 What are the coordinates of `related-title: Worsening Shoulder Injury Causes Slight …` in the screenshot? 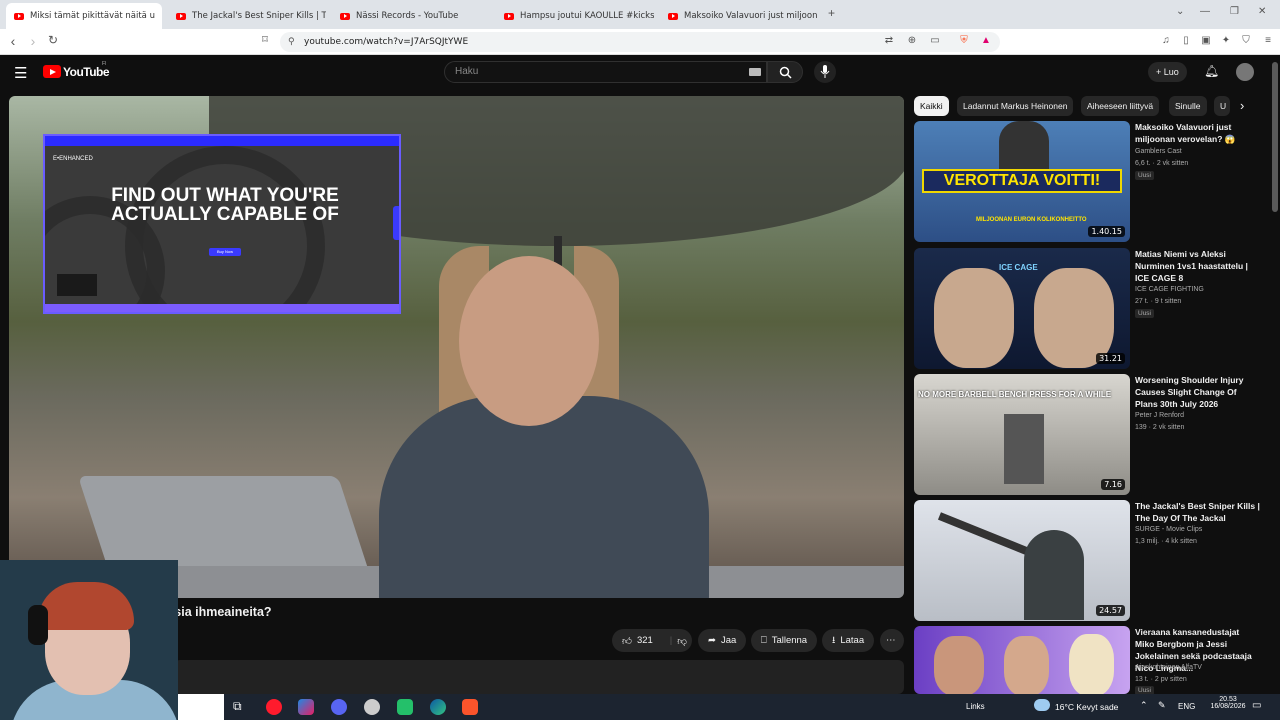 It's located at (1197, 392).